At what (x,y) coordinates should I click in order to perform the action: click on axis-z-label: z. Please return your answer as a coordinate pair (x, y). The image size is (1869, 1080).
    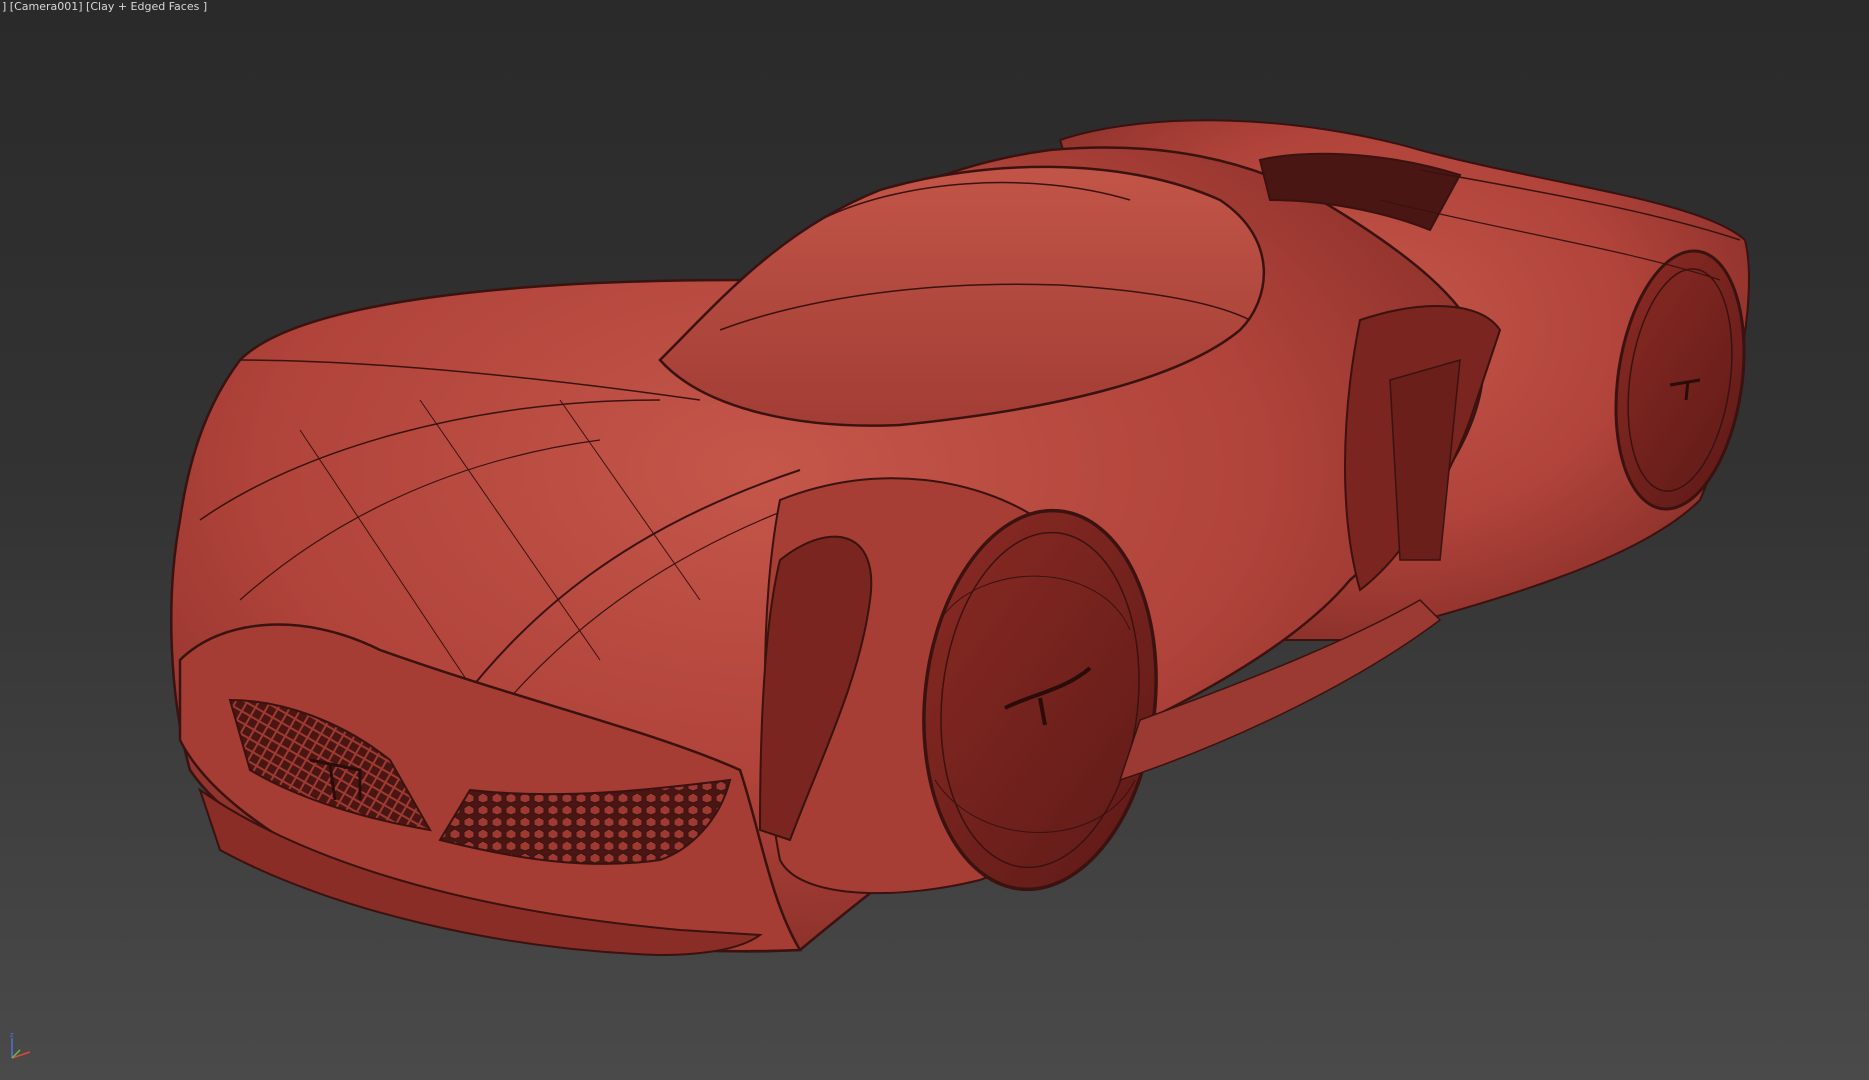
    Looking at the image, I should click on (12, 1035).